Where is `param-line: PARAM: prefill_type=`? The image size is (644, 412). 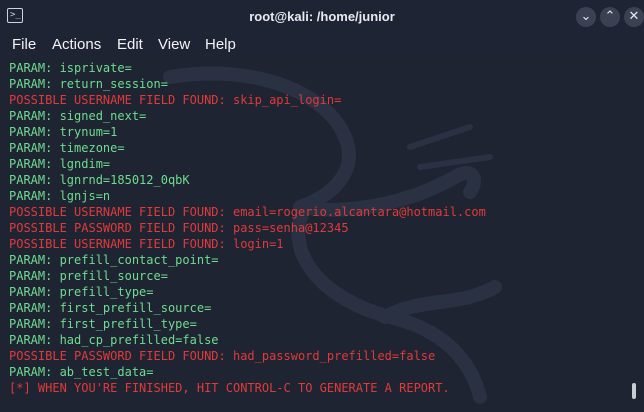 param-line: PARAM: prefill_type= is located at coordinates (81, 292).